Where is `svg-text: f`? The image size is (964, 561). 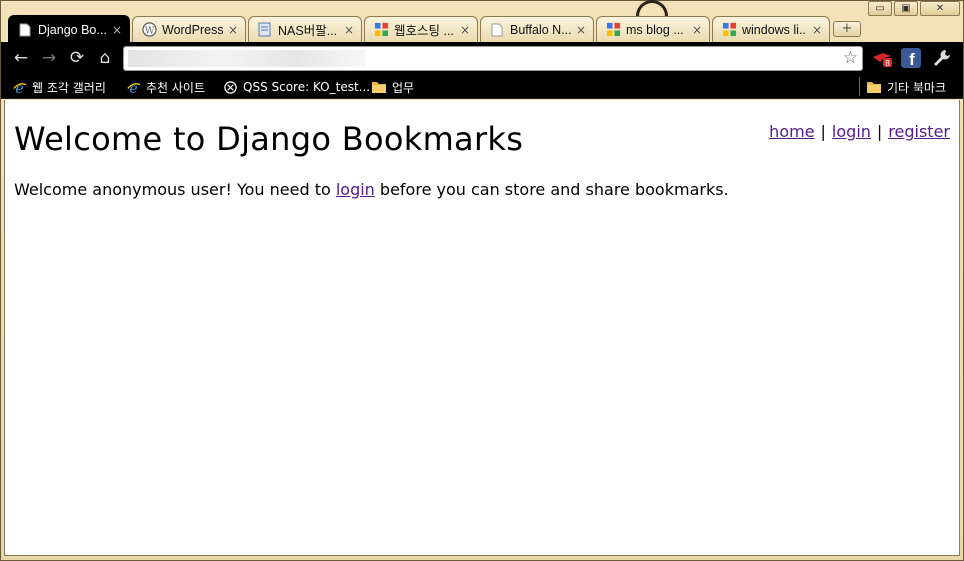
svg-text: f is located at coordinates (912, 59).